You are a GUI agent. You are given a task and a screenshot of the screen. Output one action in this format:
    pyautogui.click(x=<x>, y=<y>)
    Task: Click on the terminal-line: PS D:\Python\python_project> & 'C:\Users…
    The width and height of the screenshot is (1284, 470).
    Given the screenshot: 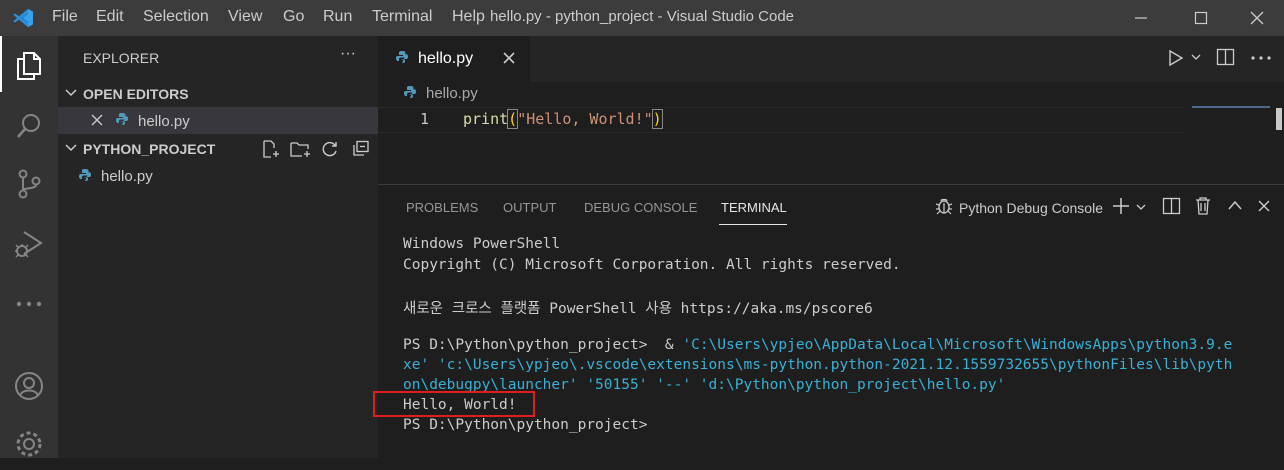 What is the action you would take?
    pyautogui.click(x=817, y=345)
    